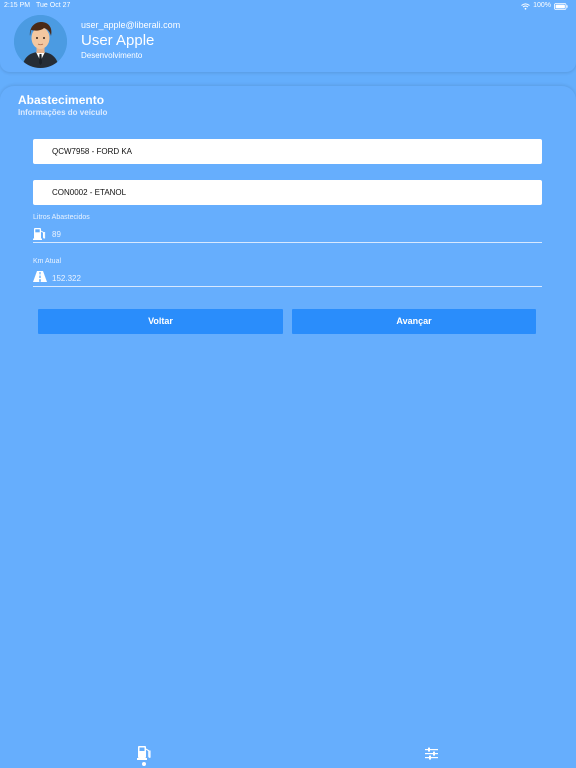 This screenshot has height=768, width=576. What do you see at coordinates (160, 321) in the screenshot?
I see `back-button: Voltar` at bounding box center [160, 321].